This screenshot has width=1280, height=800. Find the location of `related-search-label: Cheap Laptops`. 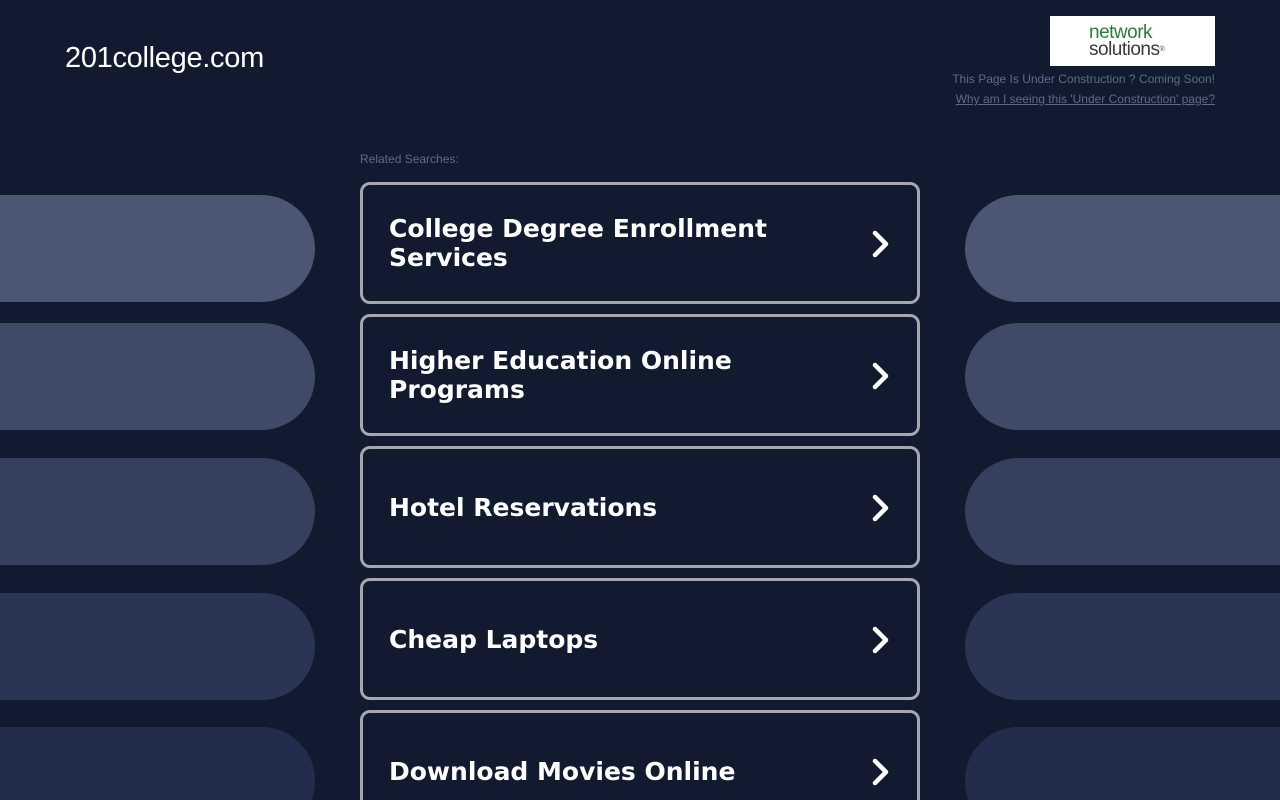

related-search-label: Cheap Laptops is located at coordinates (494, 639).